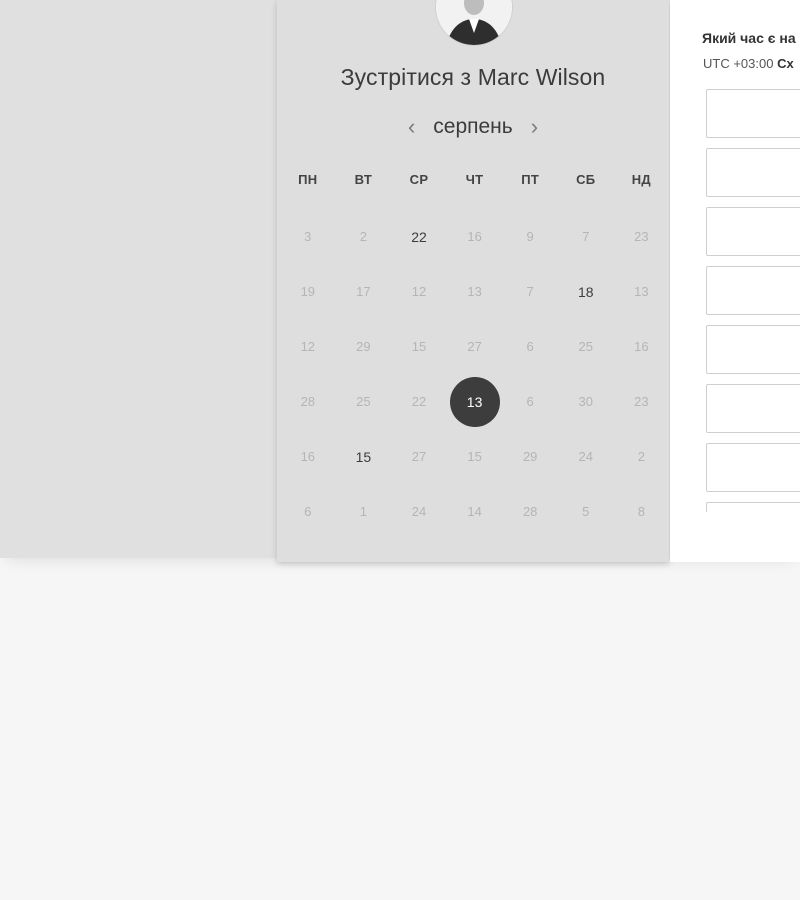 The width and height of the screenshot is (800, 900). Describe the element at coordinates (530, 179) in the screenshot. I see `weekday-label: ПТ` at that location.